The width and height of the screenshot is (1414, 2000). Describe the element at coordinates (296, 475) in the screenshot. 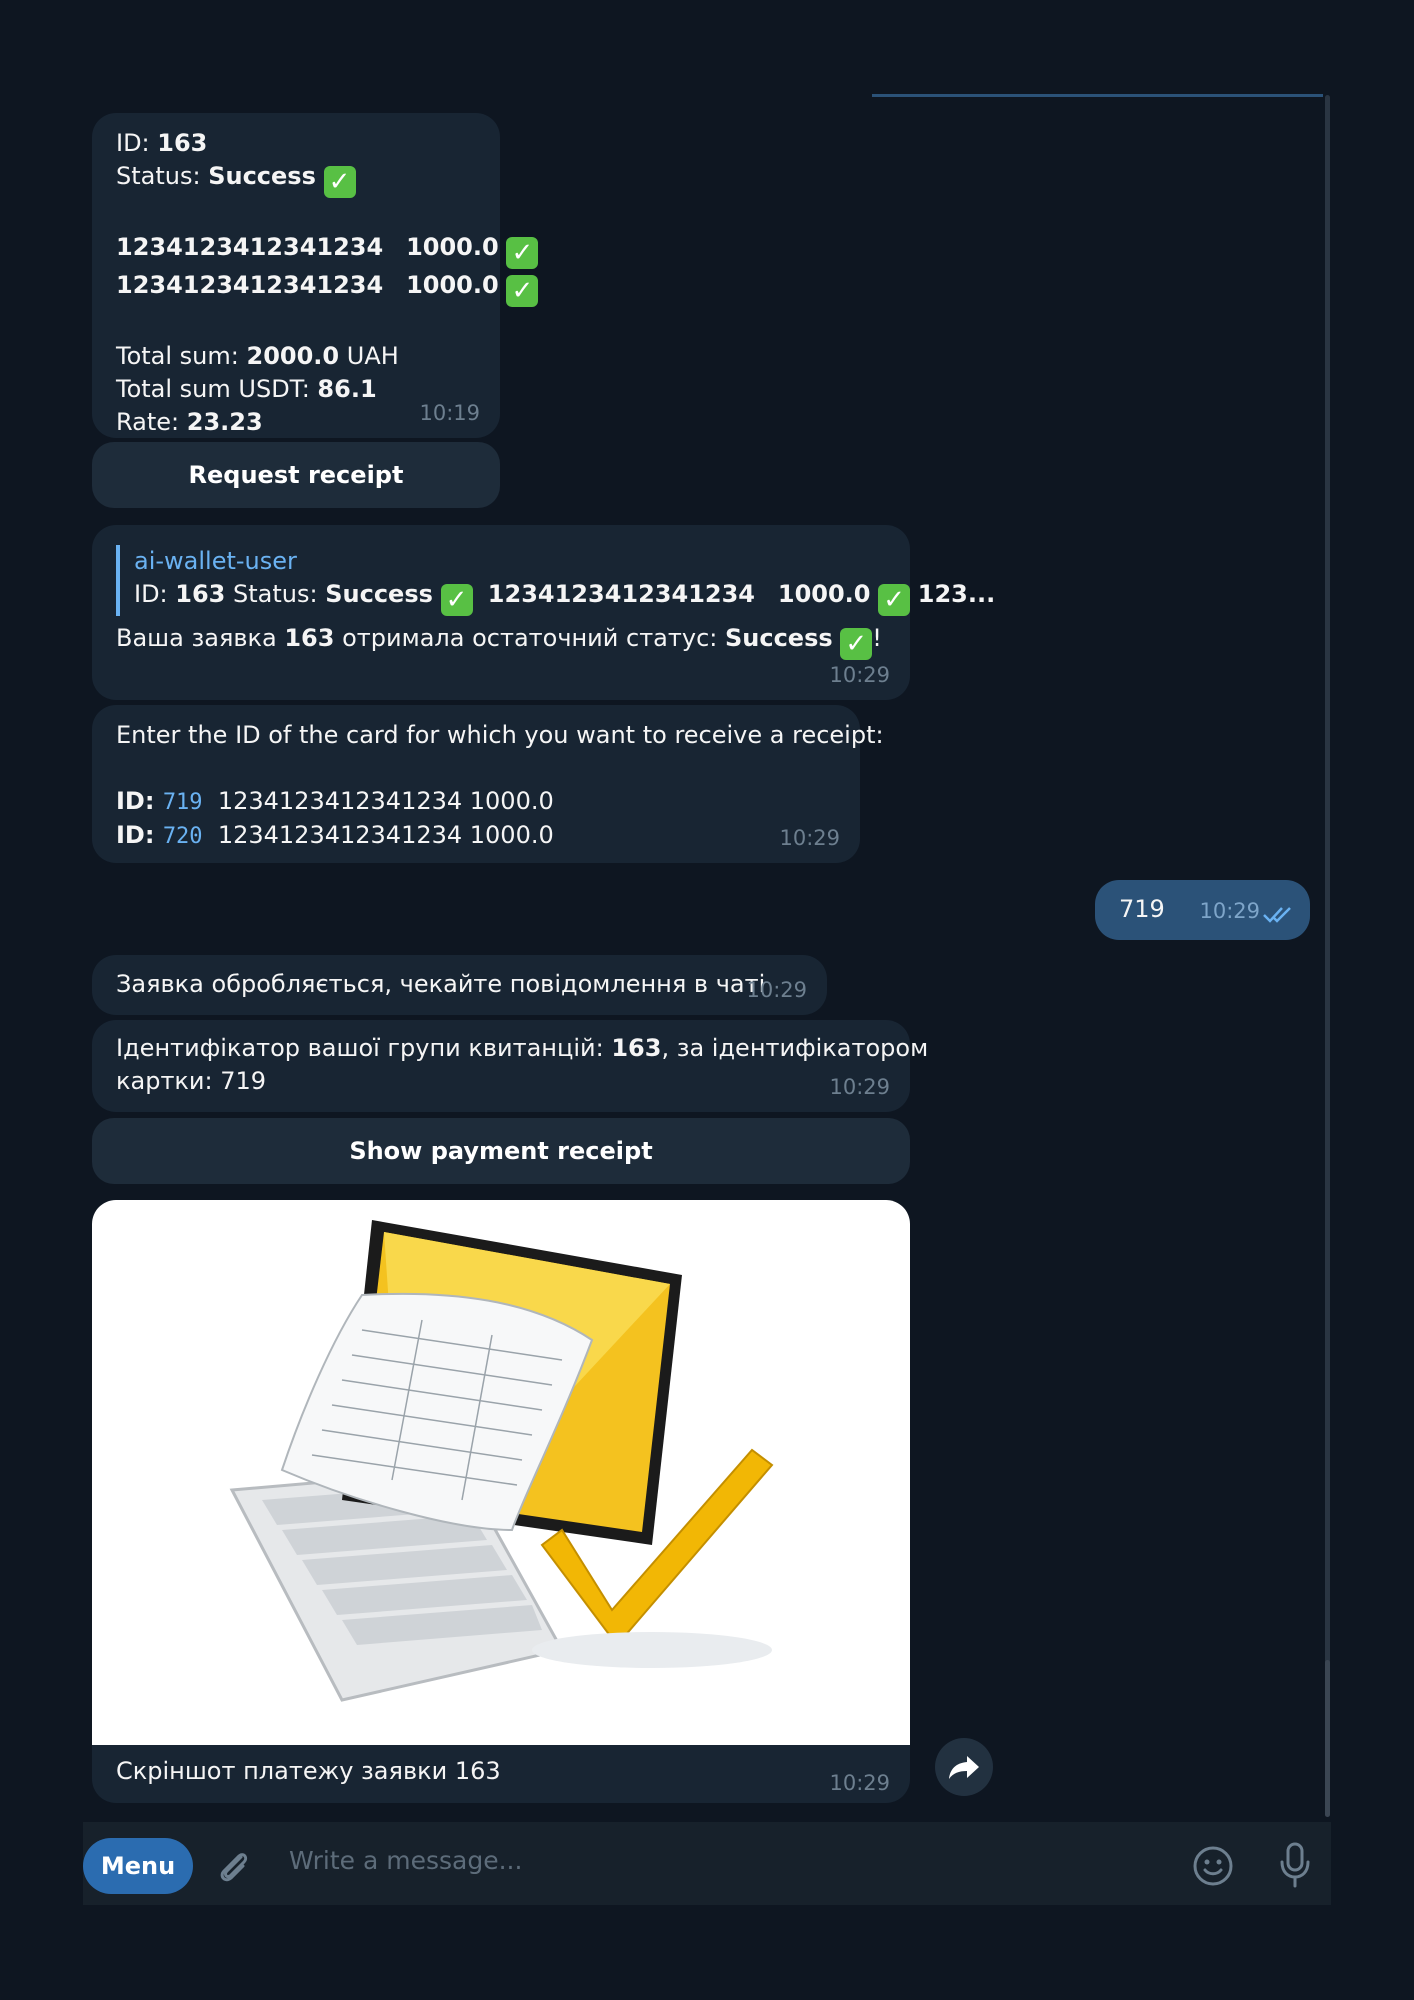

I see `request-receipt-button: Request receipt` at that location.